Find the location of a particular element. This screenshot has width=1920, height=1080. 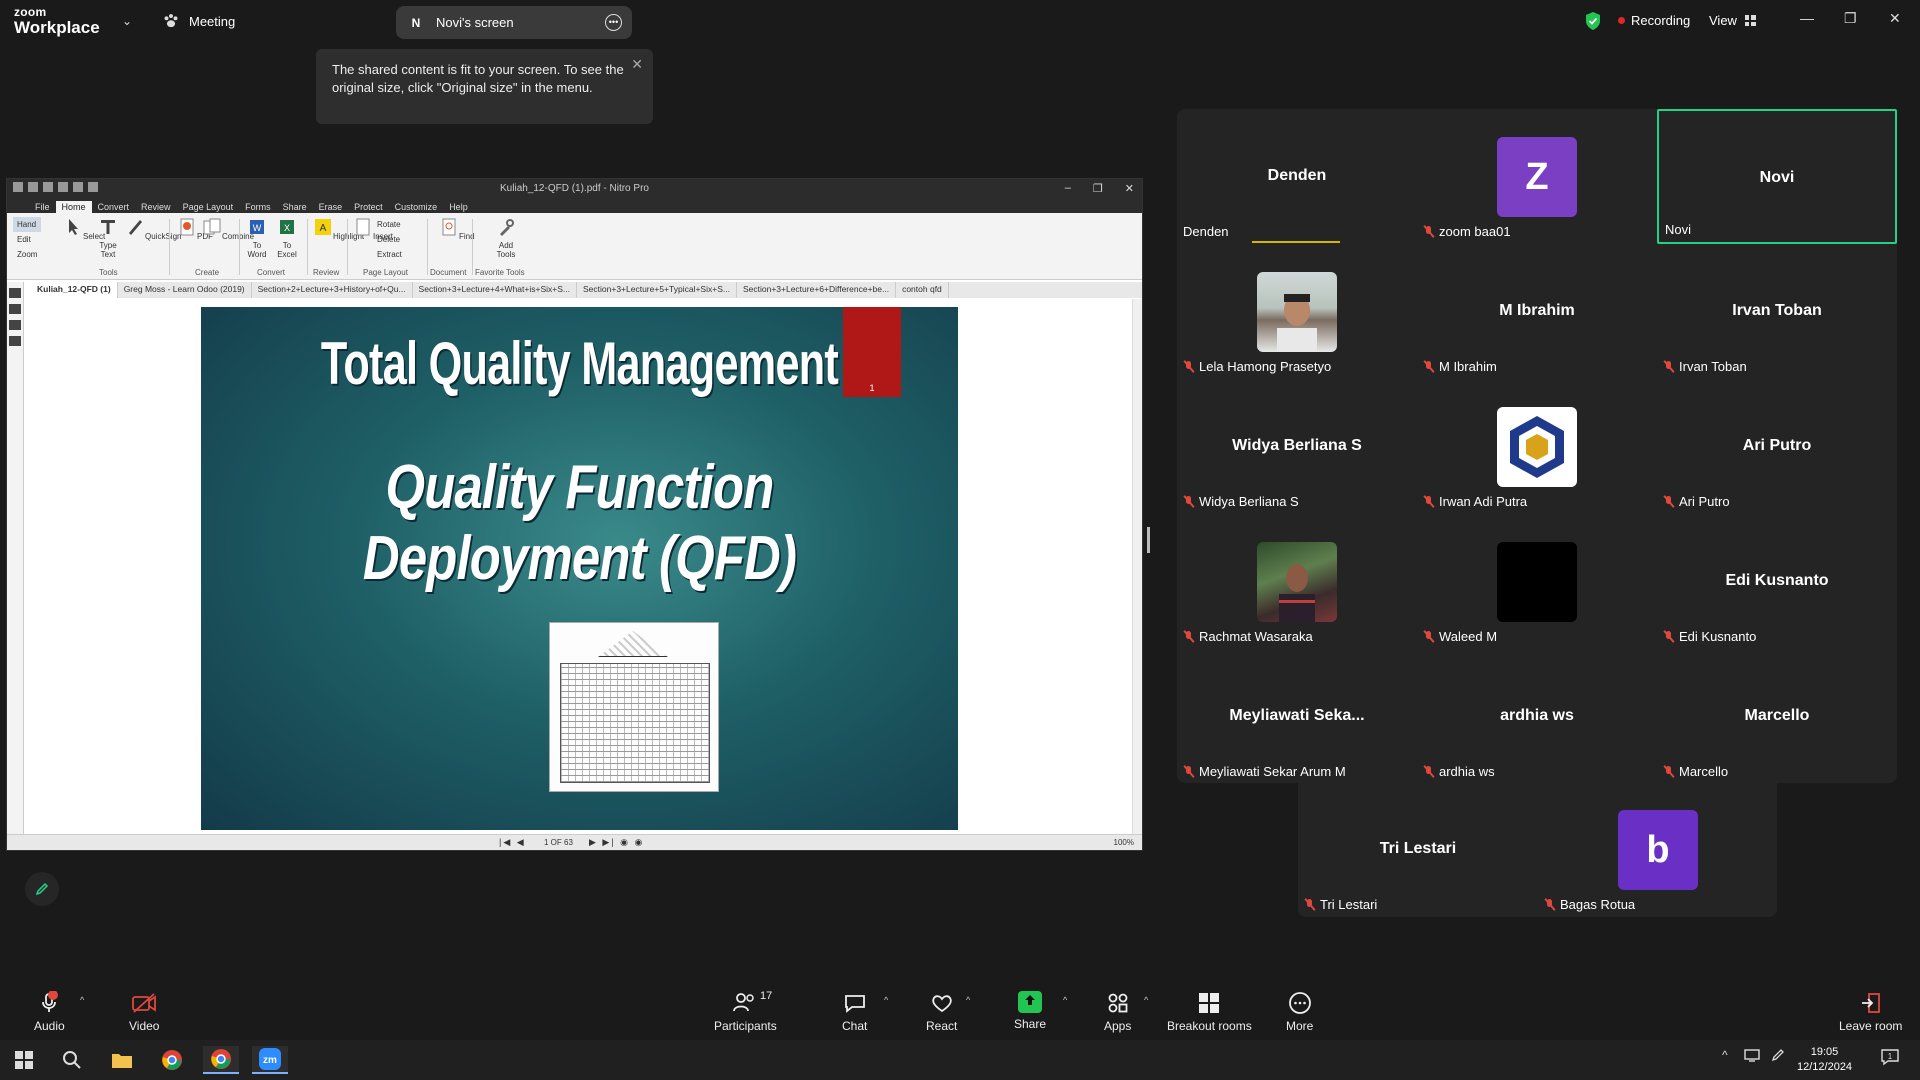

chat-options-caret: ^ is located at coordinates (886, 1000).